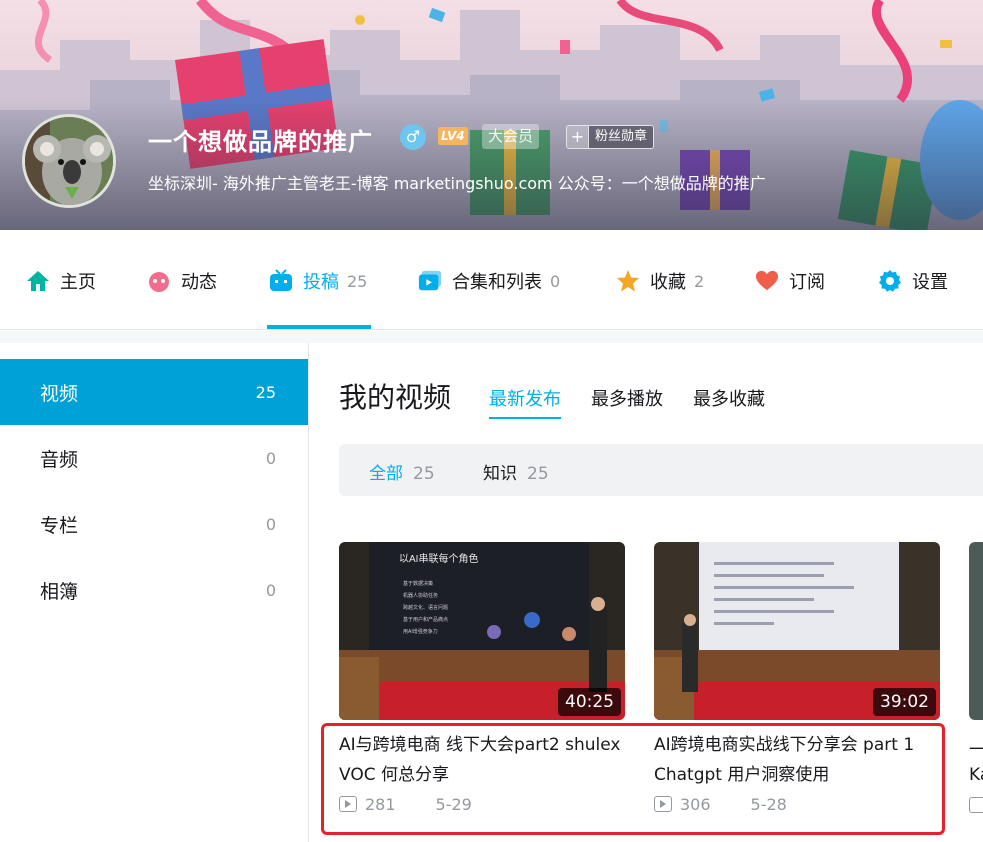  I want to click on highlight-box, so click(633, 779).